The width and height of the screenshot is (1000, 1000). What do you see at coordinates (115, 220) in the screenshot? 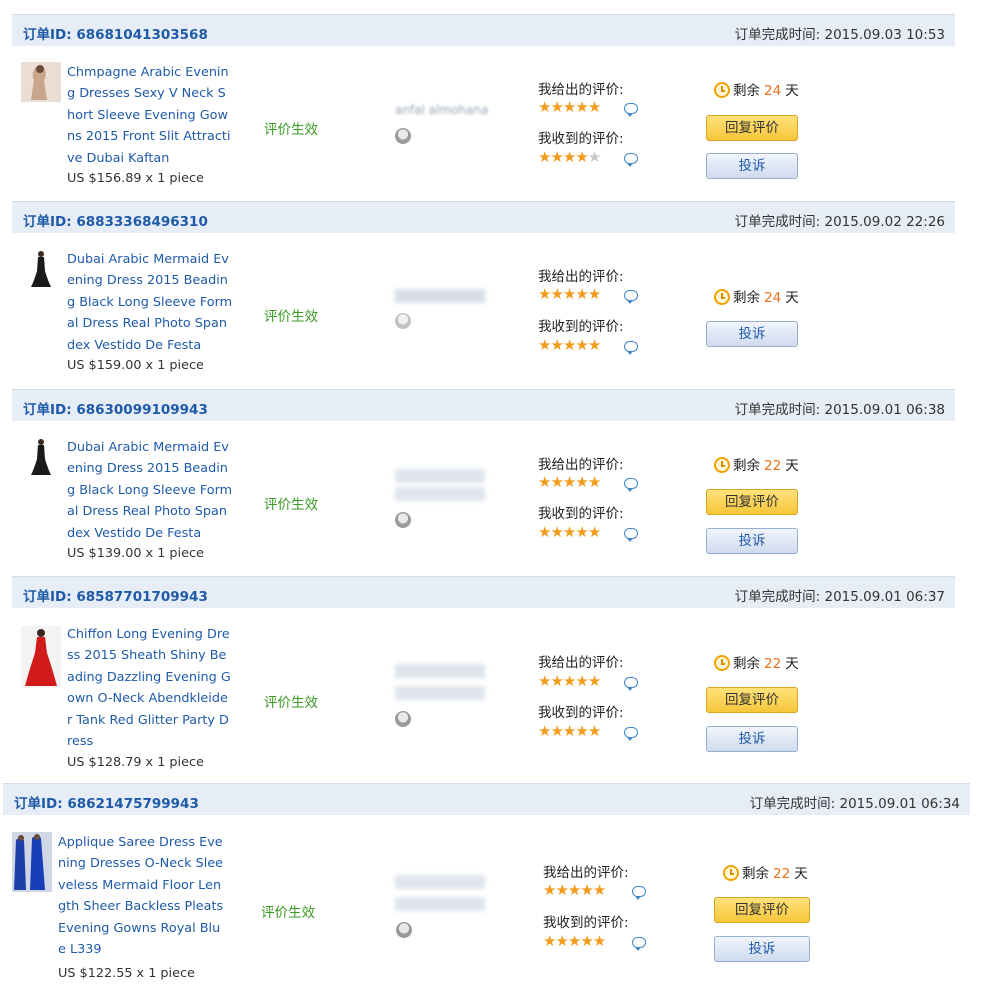
I see `order-id: 订单ID: 68833368496310` at bounding box center [115, 220].